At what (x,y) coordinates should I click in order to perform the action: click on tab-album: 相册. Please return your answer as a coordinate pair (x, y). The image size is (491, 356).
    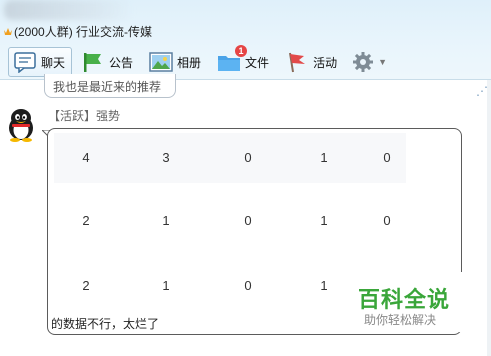
    Looking at the image, I should click on (176, 62).